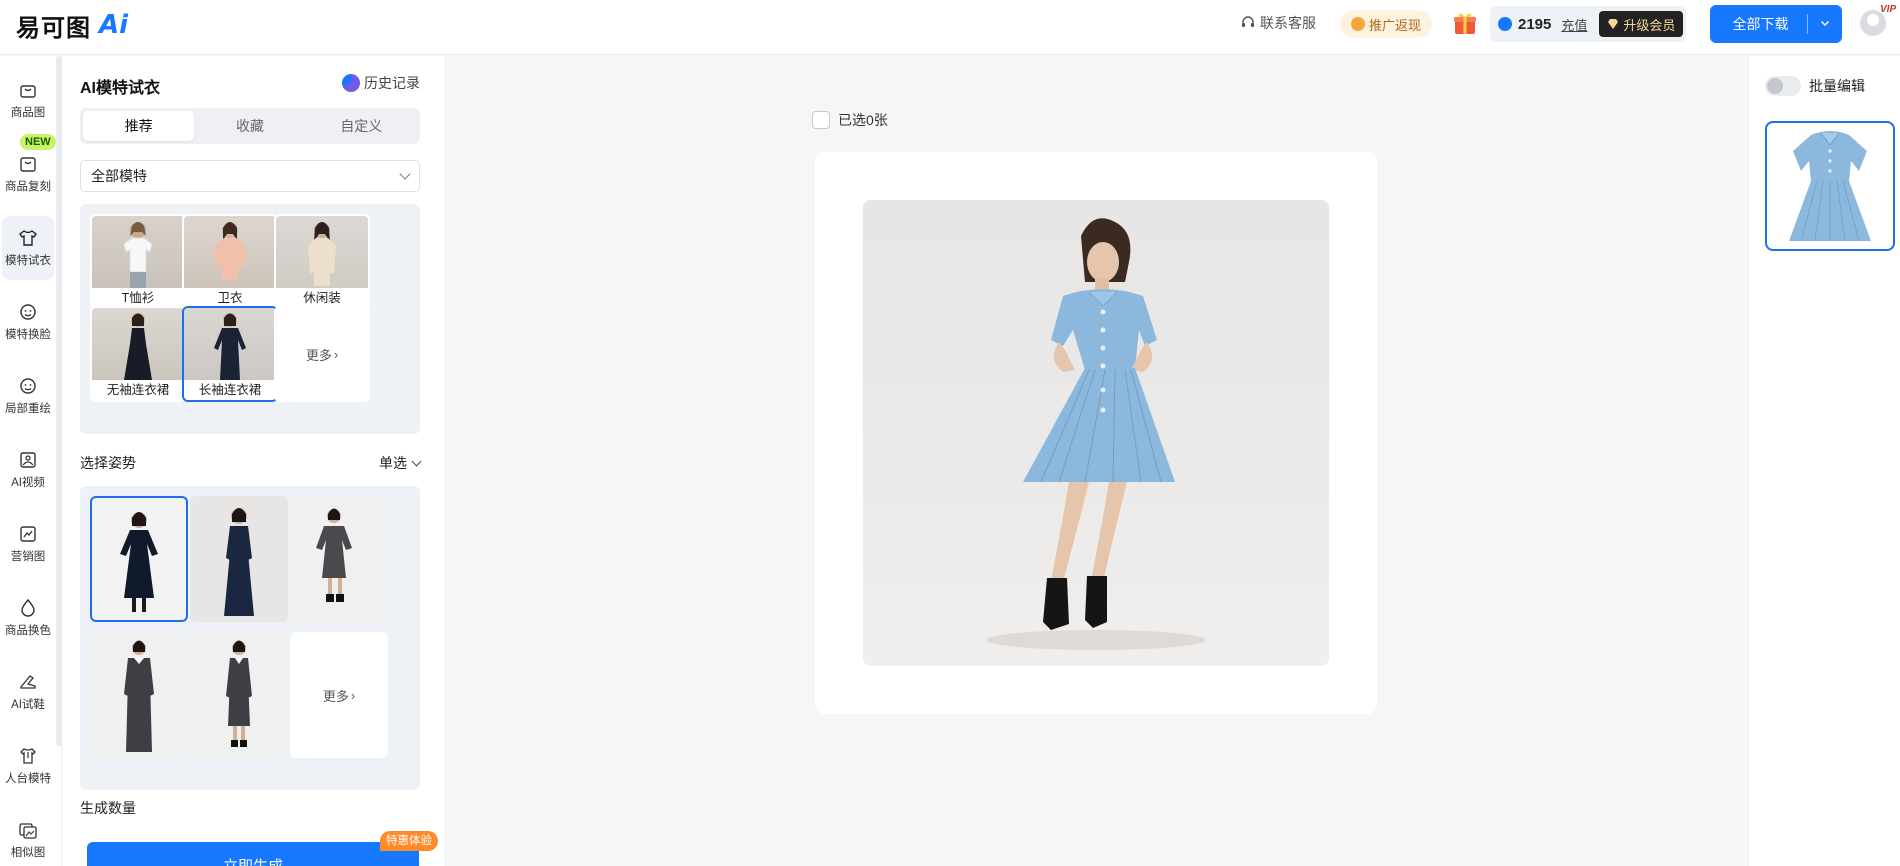 This screenshot has width=1900, height=866. What do you see at coordinates (28, 618) in the screenshot?
I see `nav-item-color-change: 商品换色` at bounding box center [28, 618].